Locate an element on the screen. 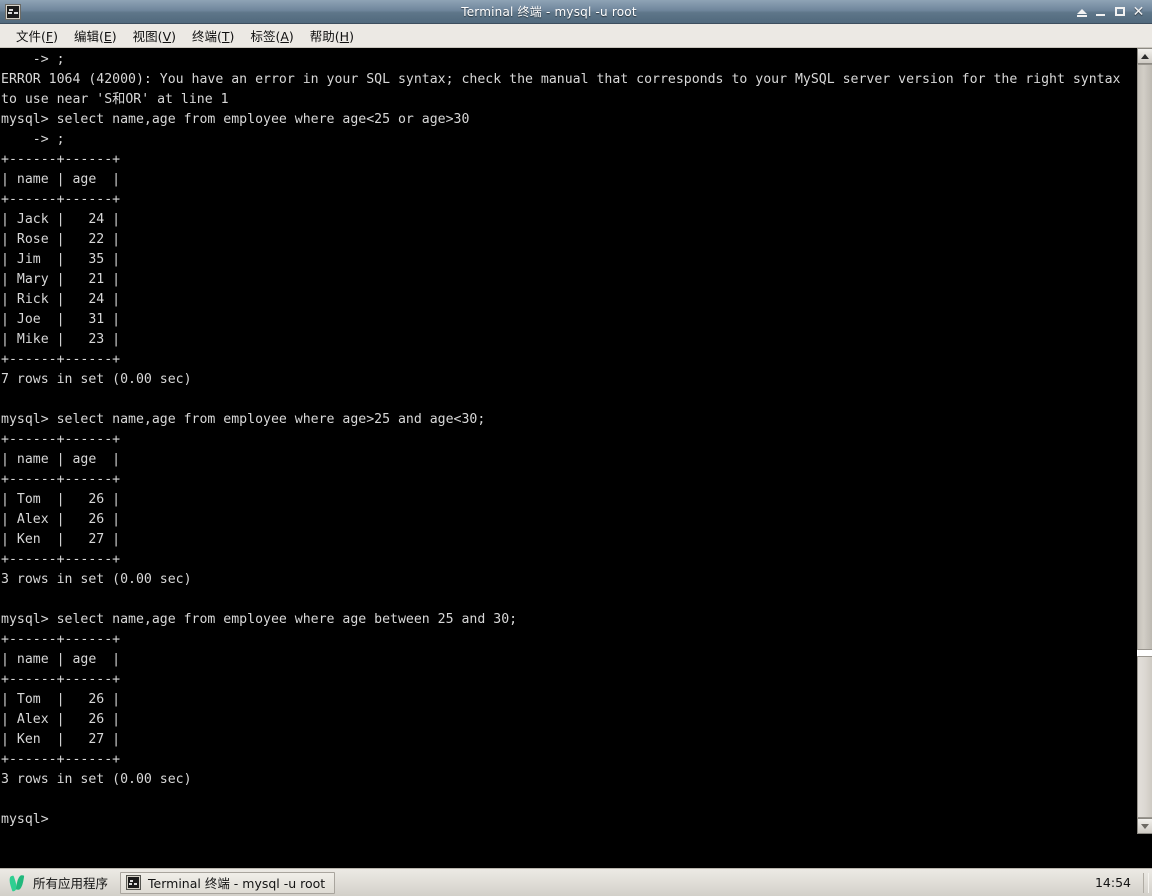 This screenshot has height=896, width=1152. maximize-button is located at coordinates (1119, 12).